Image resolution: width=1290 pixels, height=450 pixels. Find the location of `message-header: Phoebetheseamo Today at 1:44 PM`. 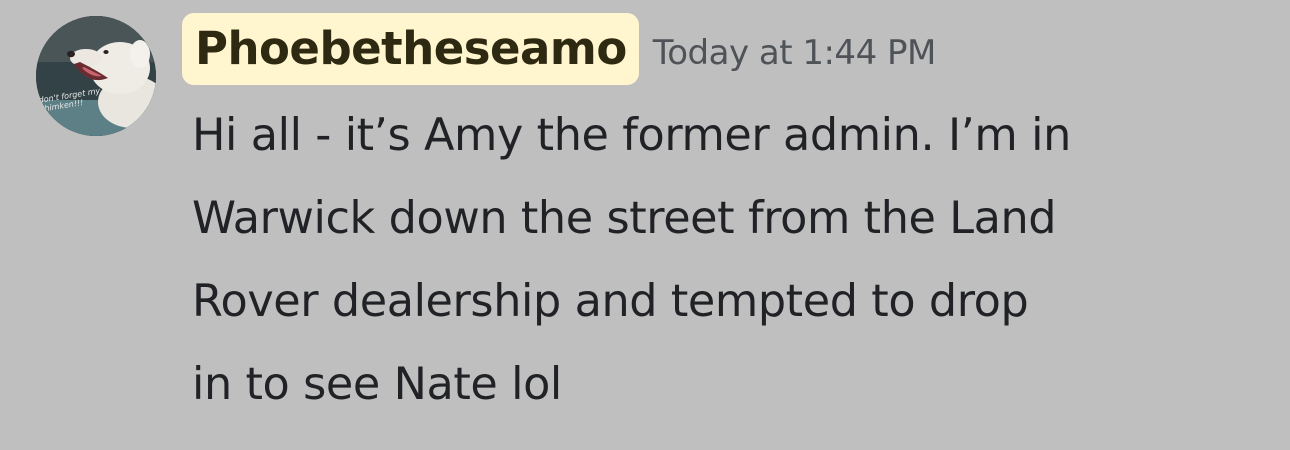

message-header: Phoebetheseamo Today at 1:44 PM is located at coordinates (559, 49).